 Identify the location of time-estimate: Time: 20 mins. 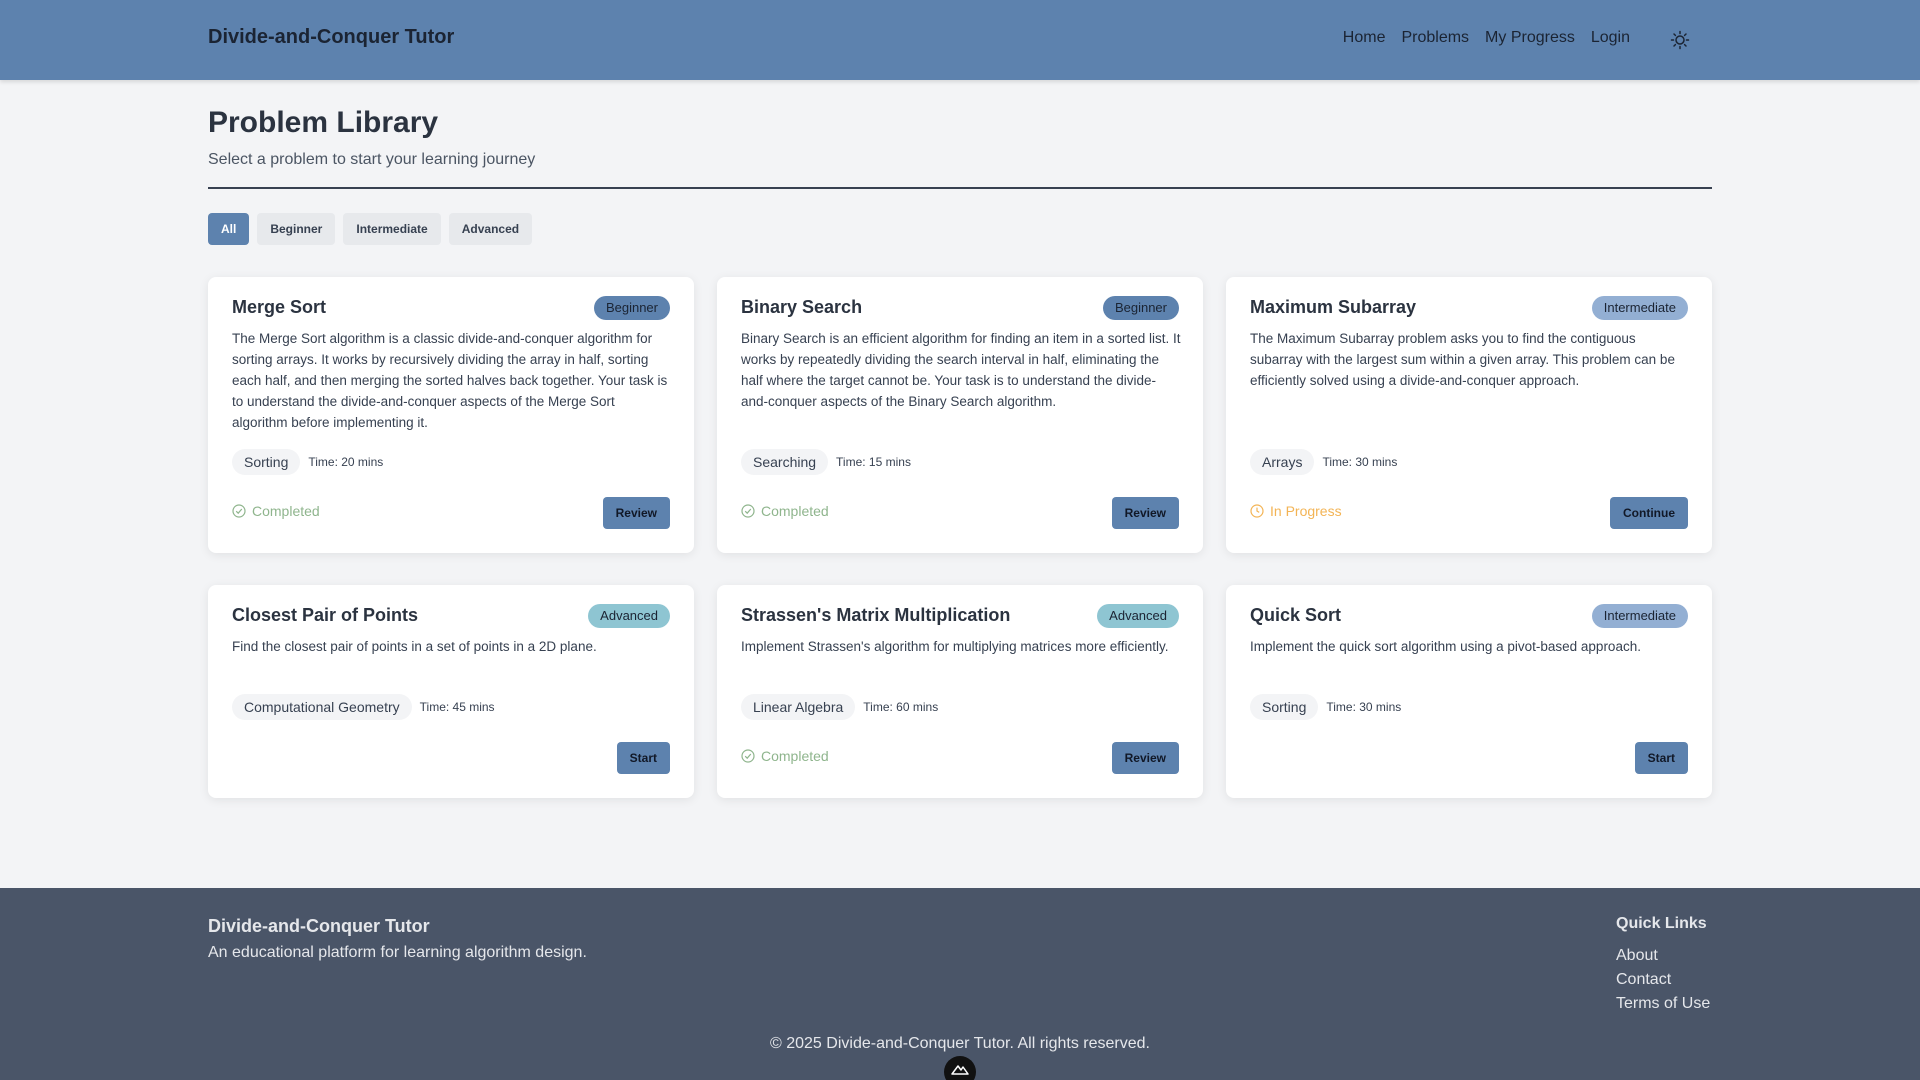
(346, 462).